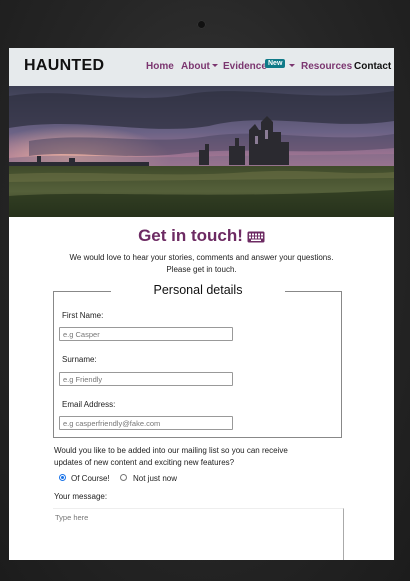  Describe the element at coordinates (198, 290) in the screenshot. I see `personal-details-legend: Personal details` at that location.